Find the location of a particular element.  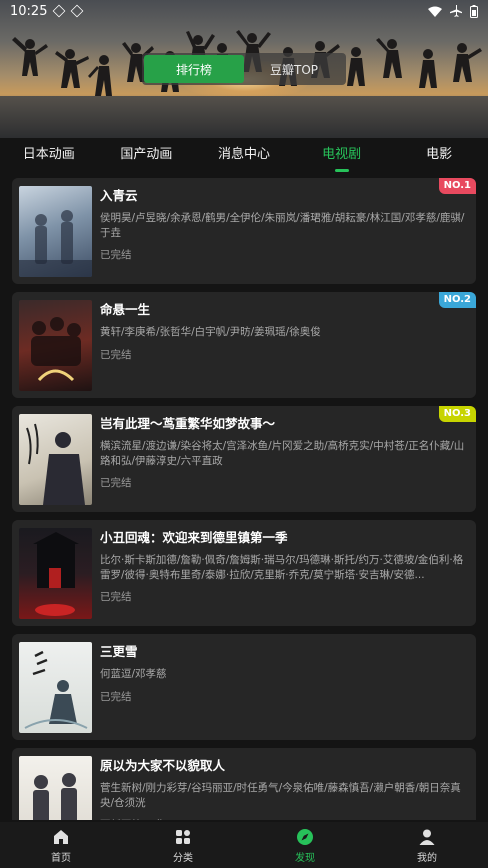

list-item: 三更雪 何蓝逗/邓孝慈 已完结 is located at coordinates (244, 687).